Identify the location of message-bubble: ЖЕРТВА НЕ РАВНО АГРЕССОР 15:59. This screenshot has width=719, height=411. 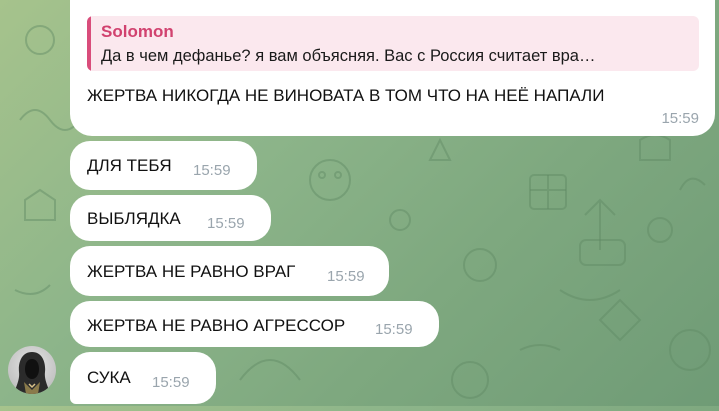
(254, 324).